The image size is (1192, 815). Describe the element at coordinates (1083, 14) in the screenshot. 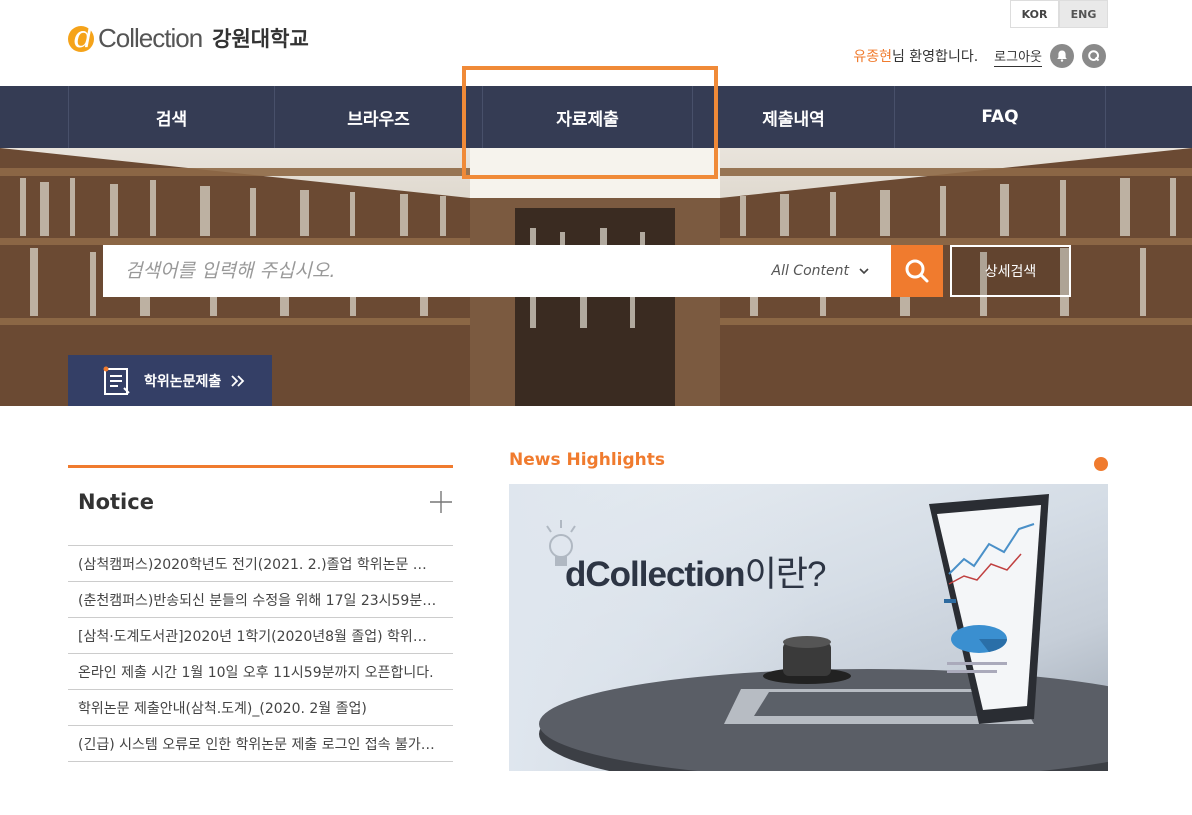

I see `lang-eng-button: ENG` at that location.